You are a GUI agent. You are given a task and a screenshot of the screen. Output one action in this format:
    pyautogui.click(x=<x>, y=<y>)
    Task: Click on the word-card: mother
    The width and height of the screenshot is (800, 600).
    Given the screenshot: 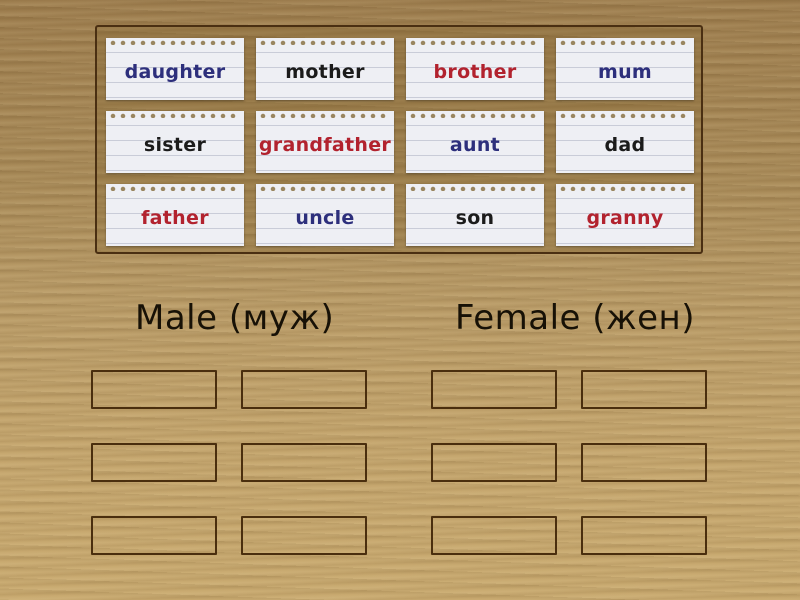 What is the action you would take?
    pyautogui.click(x=325, y=69)
    